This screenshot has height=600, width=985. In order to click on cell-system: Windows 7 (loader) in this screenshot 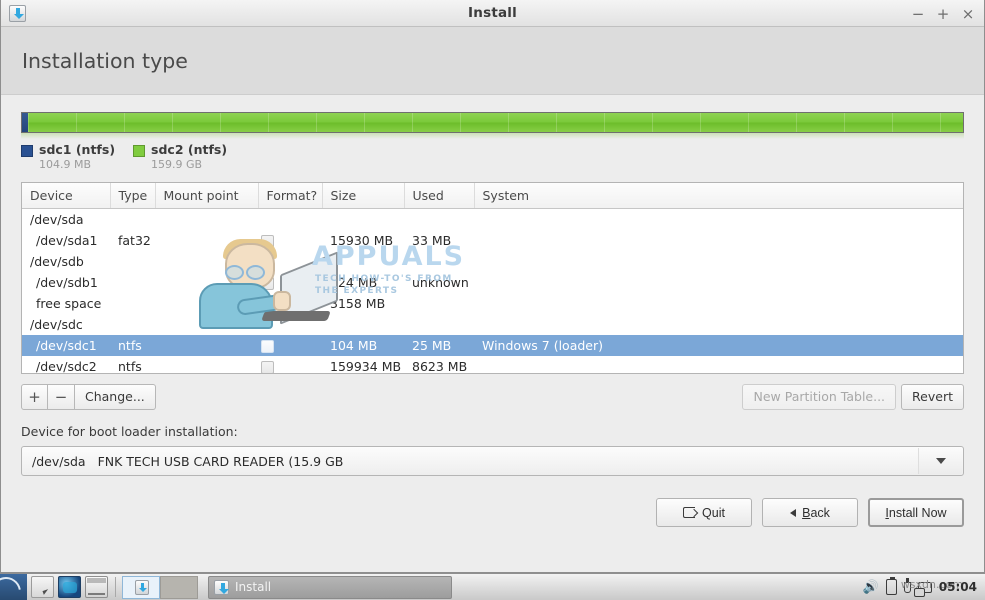, I will do `click(718, 345)`.